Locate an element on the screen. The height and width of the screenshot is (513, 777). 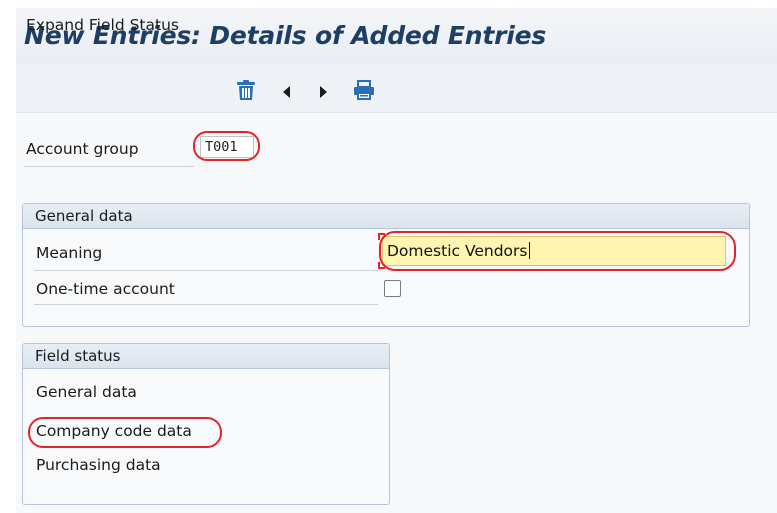
general-data-header: General data is located at coordinates (386, 216).